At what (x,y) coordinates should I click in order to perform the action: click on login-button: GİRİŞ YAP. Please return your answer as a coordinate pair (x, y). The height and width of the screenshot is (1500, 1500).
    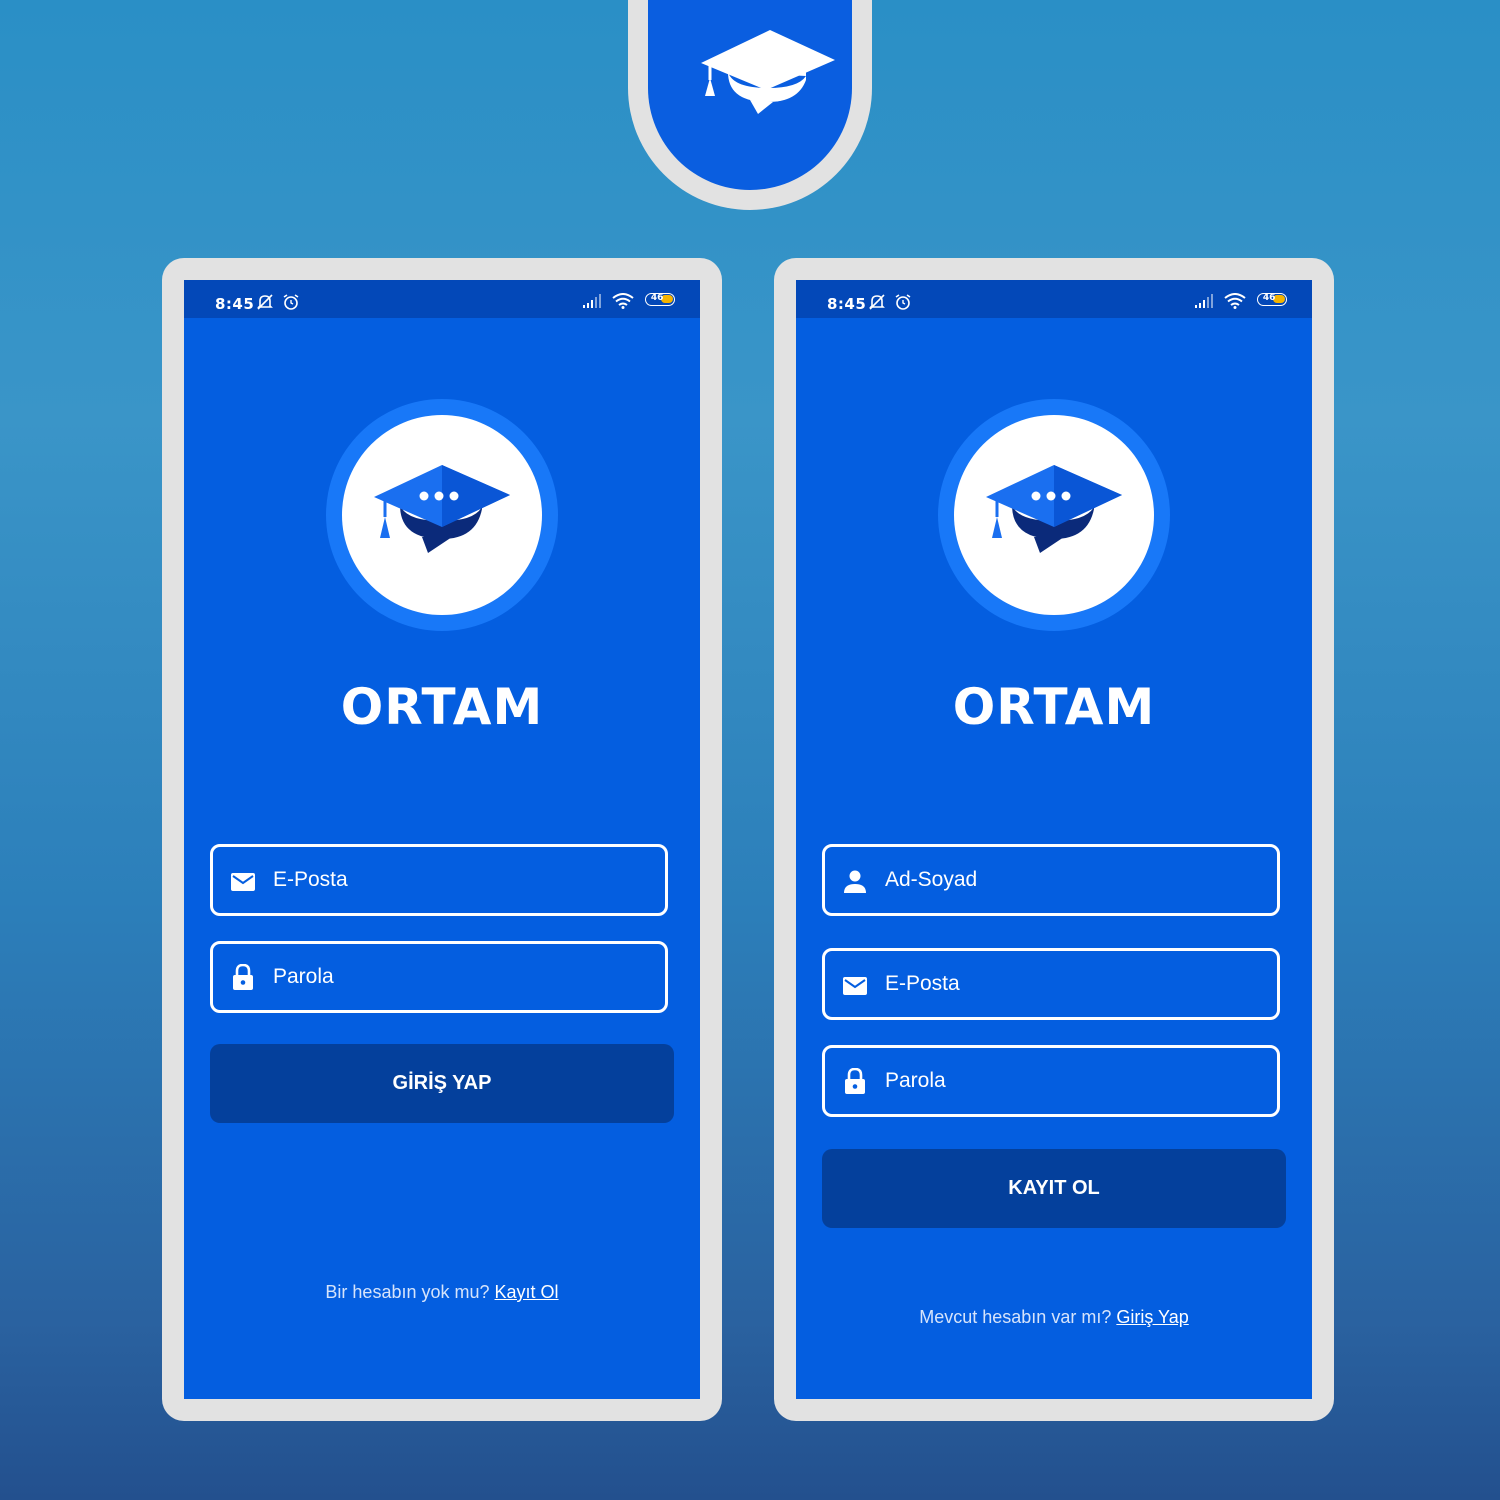
    Looking at the image, I should click on (442, 1083).